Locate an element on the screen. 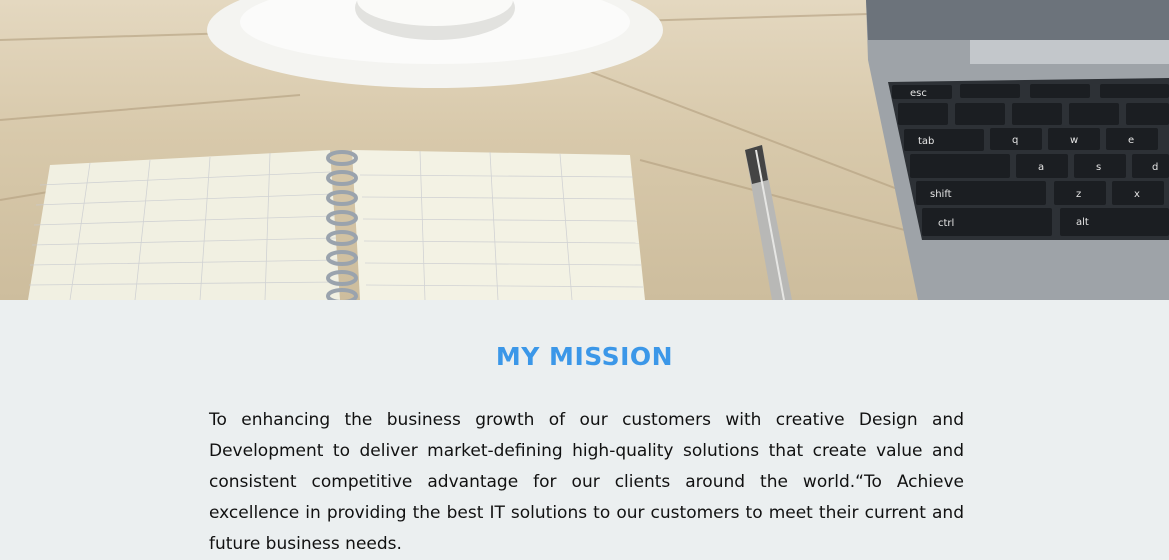 Image resolution: width=1169 pixels, height=560 pixels. key-a: a is located at coordinates (1041, 167).